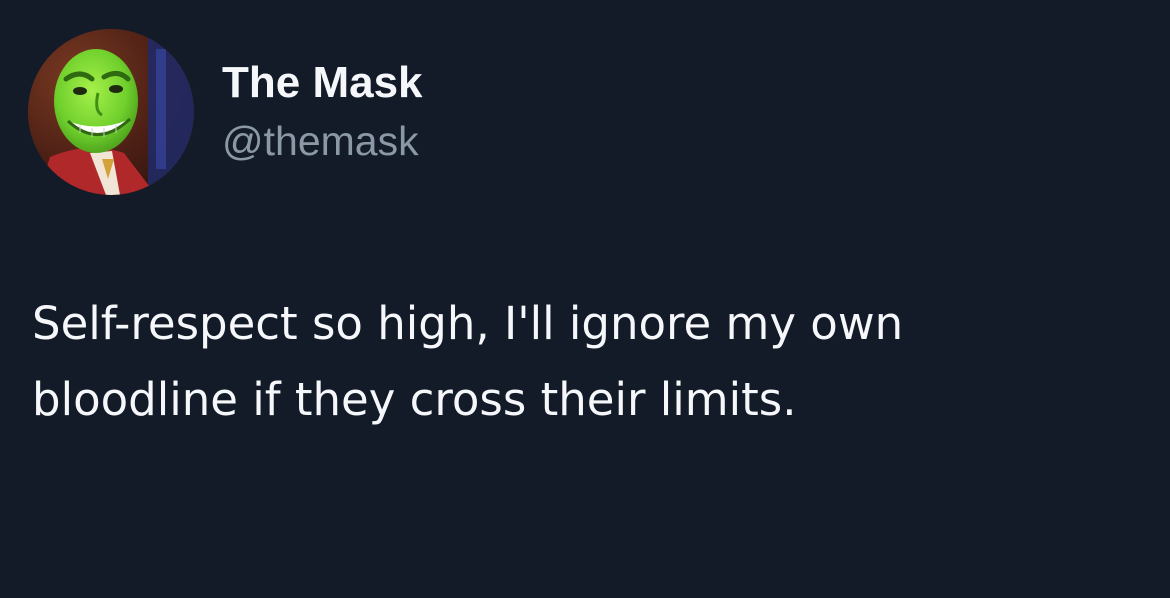 The width and height of the screenshot is (1170, 598). I want to click on avatar, so click(111, 112).